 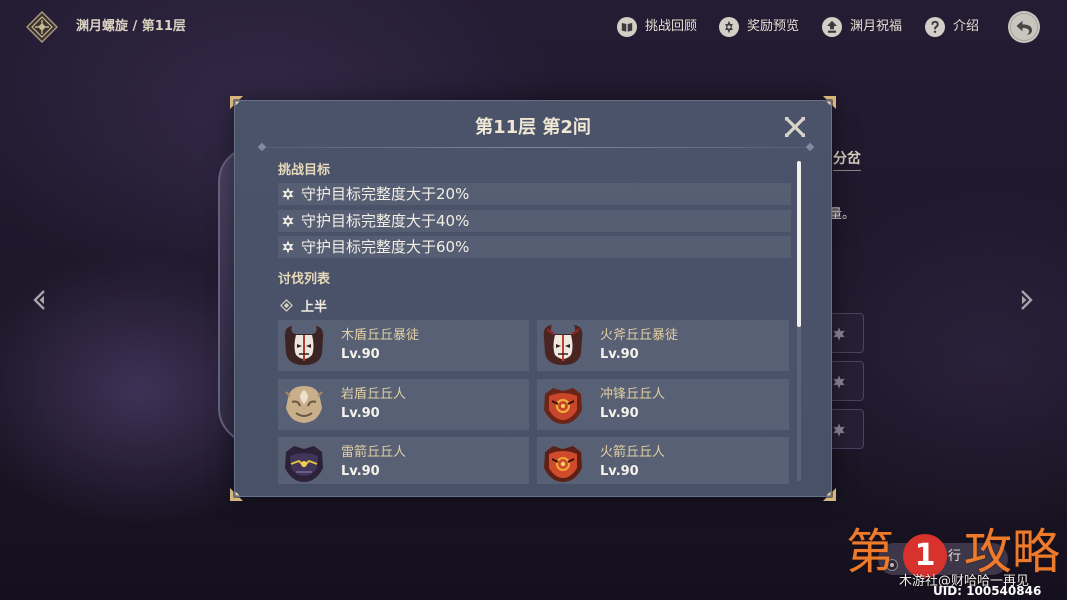 I want to click on close-icon, so click(x=795, y=127).